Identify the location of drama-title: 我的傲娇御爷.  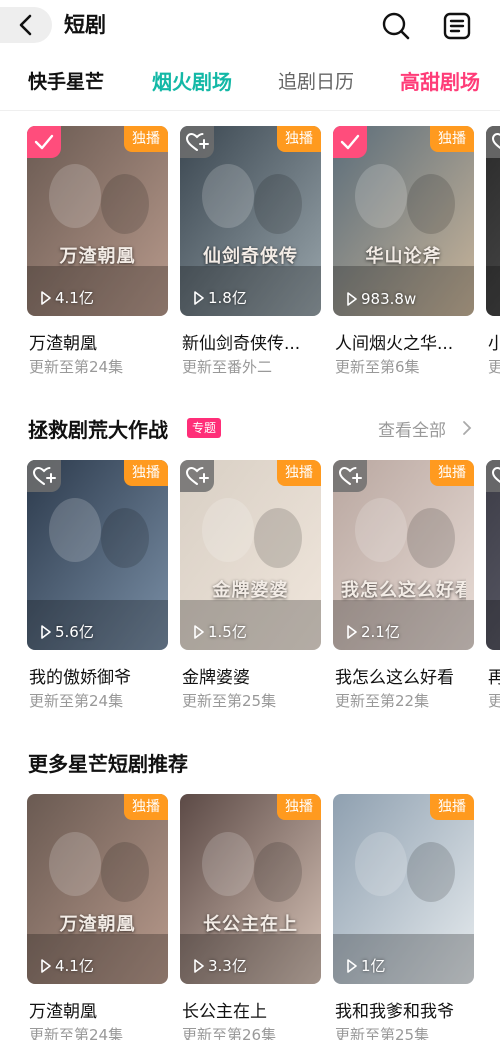
(98, 675).